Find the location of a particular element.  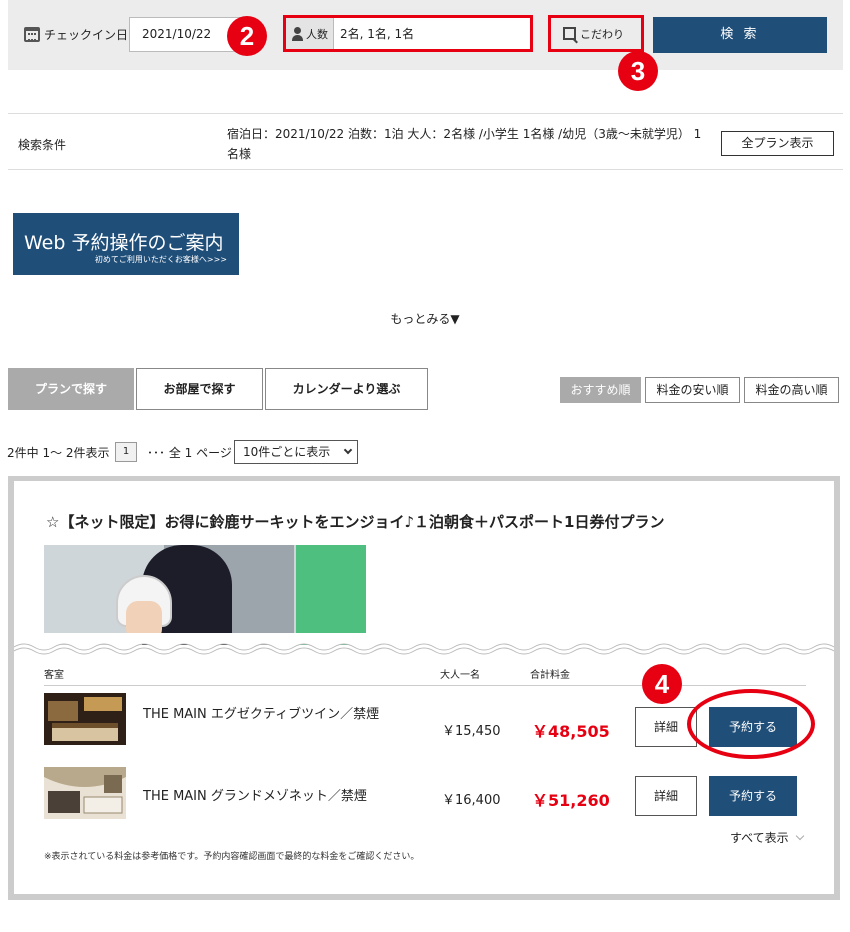

conditions-label: 検索条件 is located at coordinates (42, 145).